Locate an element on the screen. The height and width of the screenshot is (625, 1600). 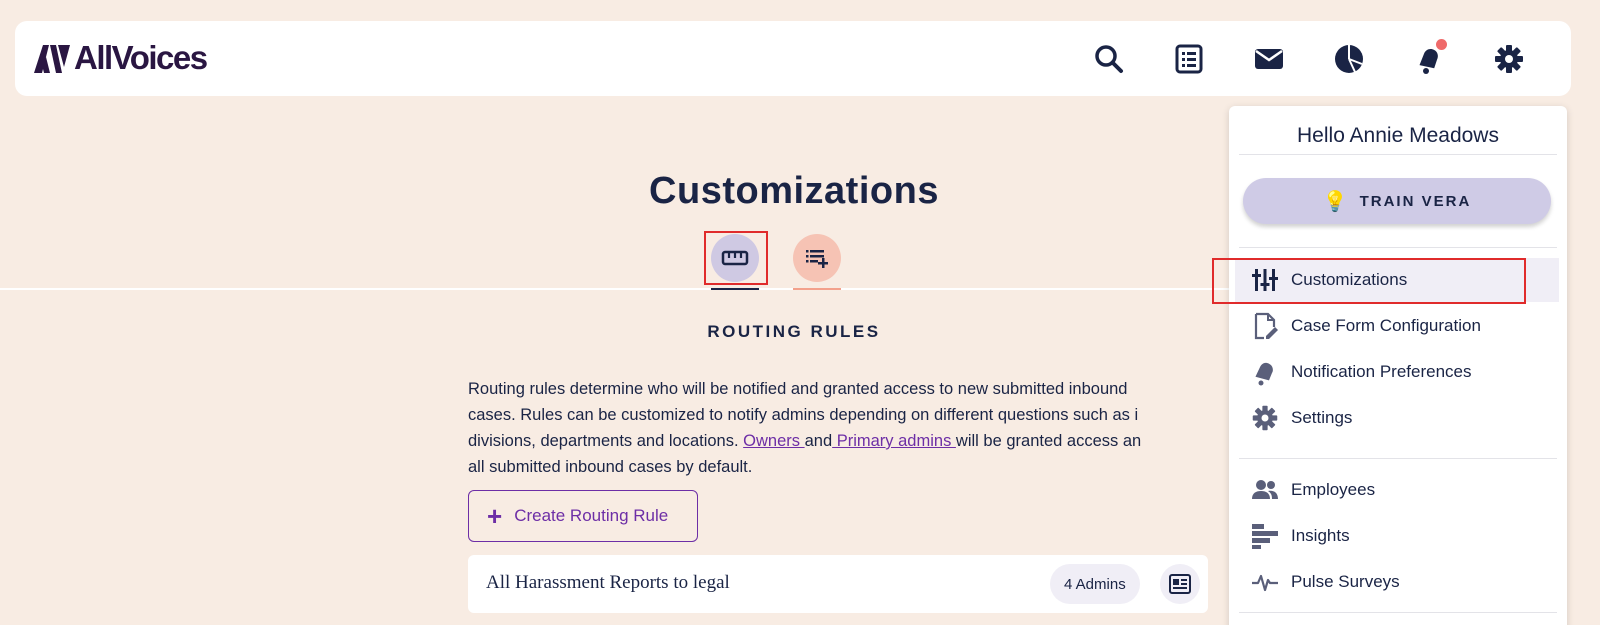
pulse-icon is located at coordinates (1265, 583).